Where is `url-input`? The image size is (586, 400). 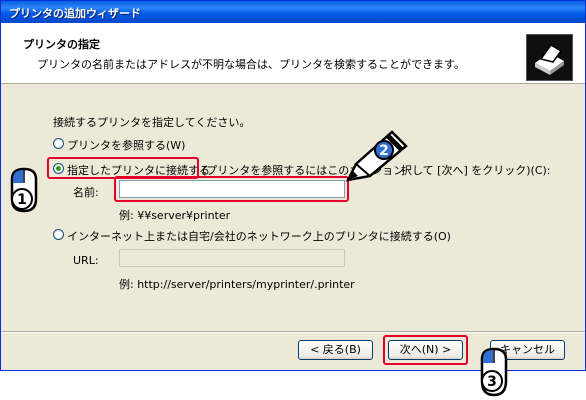 url-input is located at coordinates (232, 258).